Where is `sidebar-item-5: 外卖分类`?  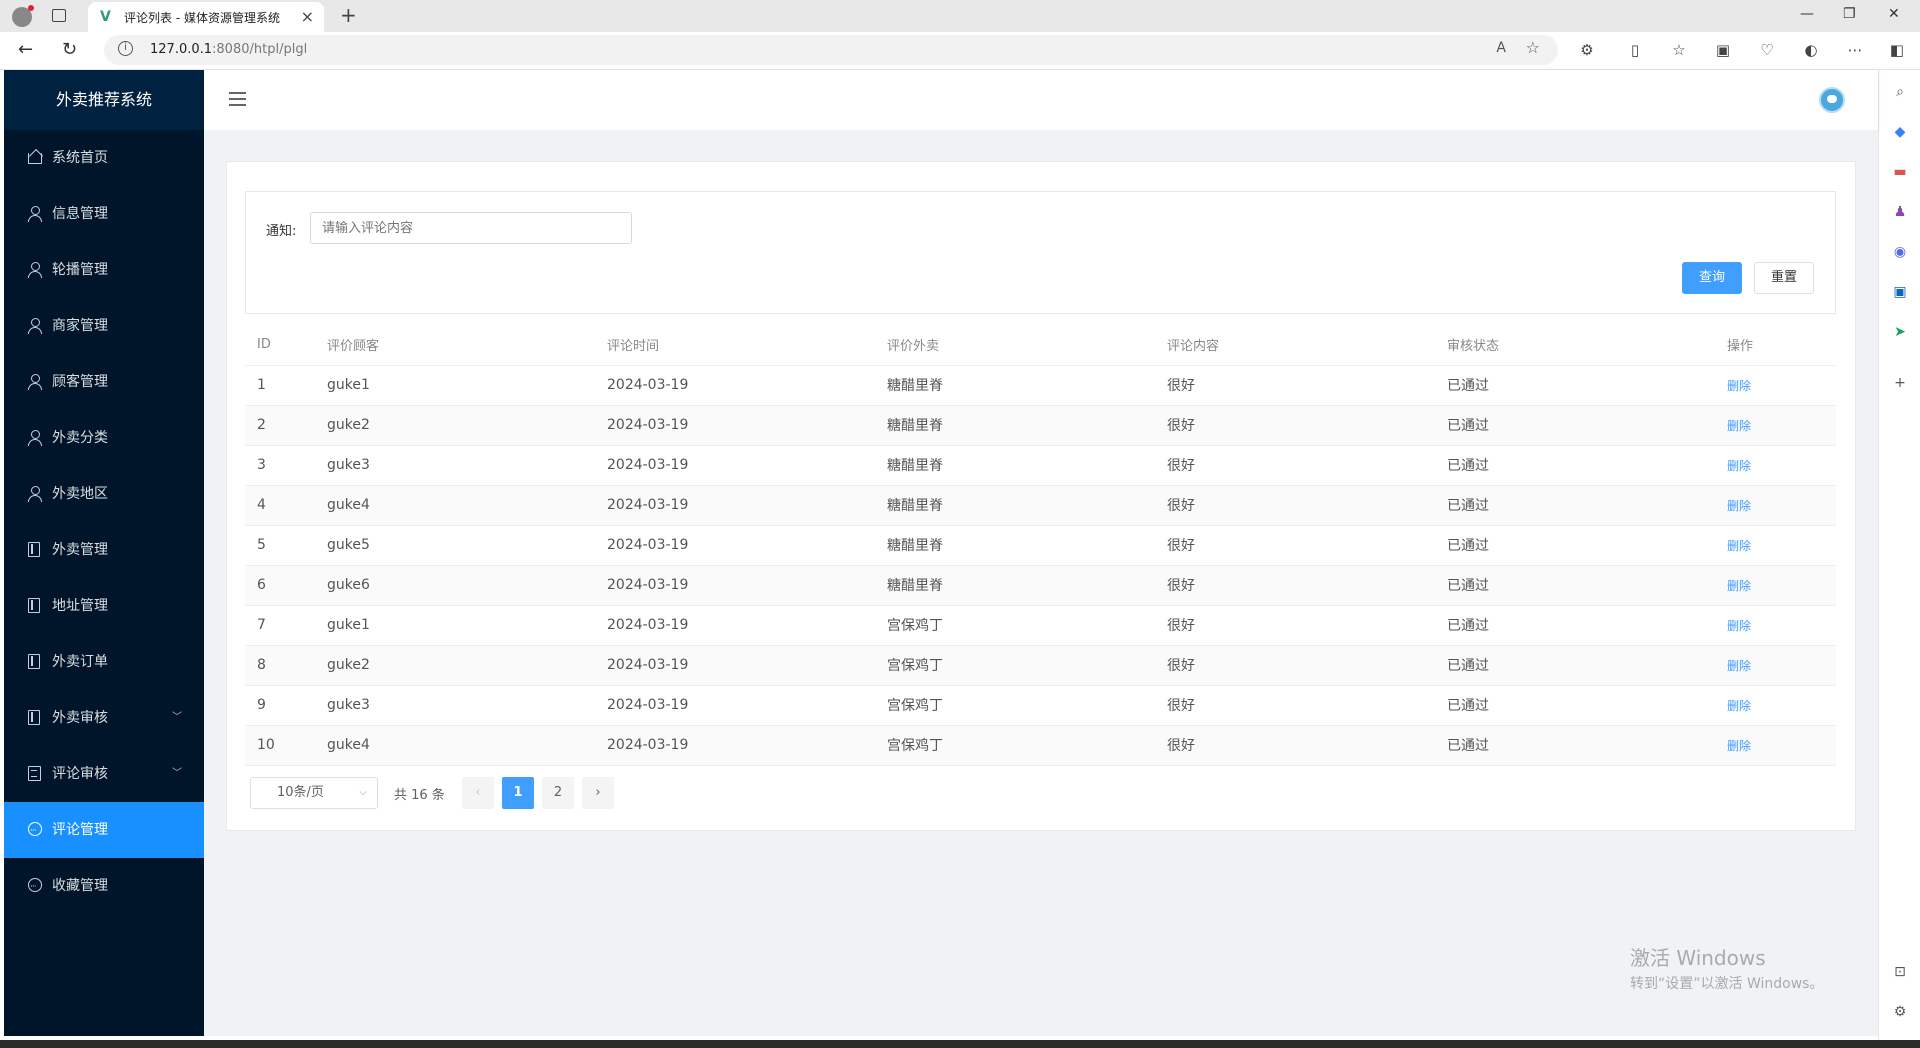
sidebar-item-5: 外卖分类 is located at coordinates (104, 438).